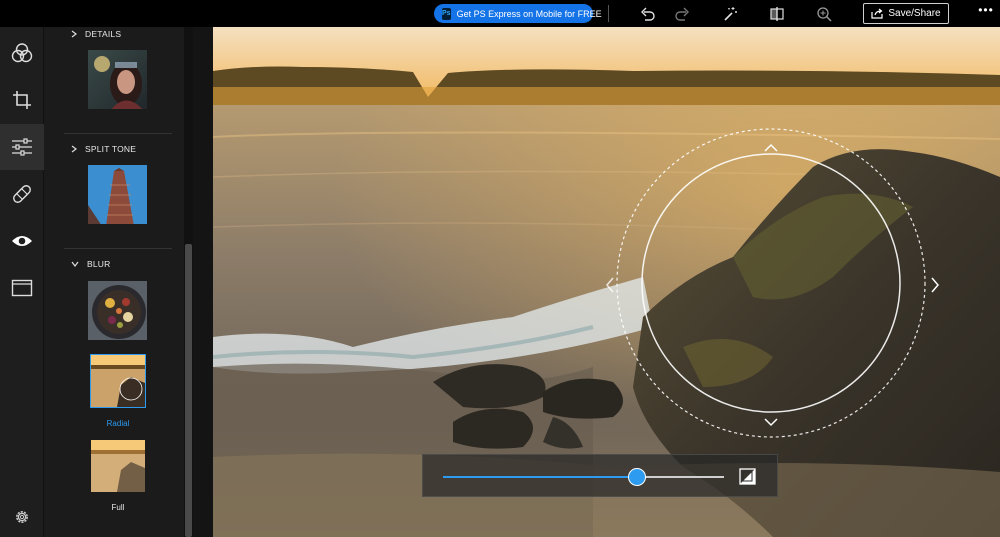  What do you see at coordinates (203, 282) in the screenshot?
I see `canvas-gutter` at bounding box center [203, 282].